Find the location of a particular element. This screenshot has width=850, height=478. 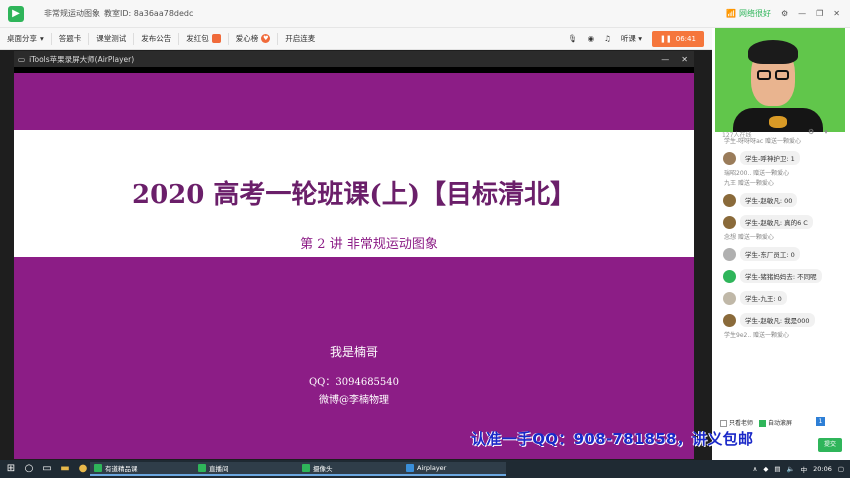

chat-message: 学生-九王: 0 is located at coordinates (784, 298).